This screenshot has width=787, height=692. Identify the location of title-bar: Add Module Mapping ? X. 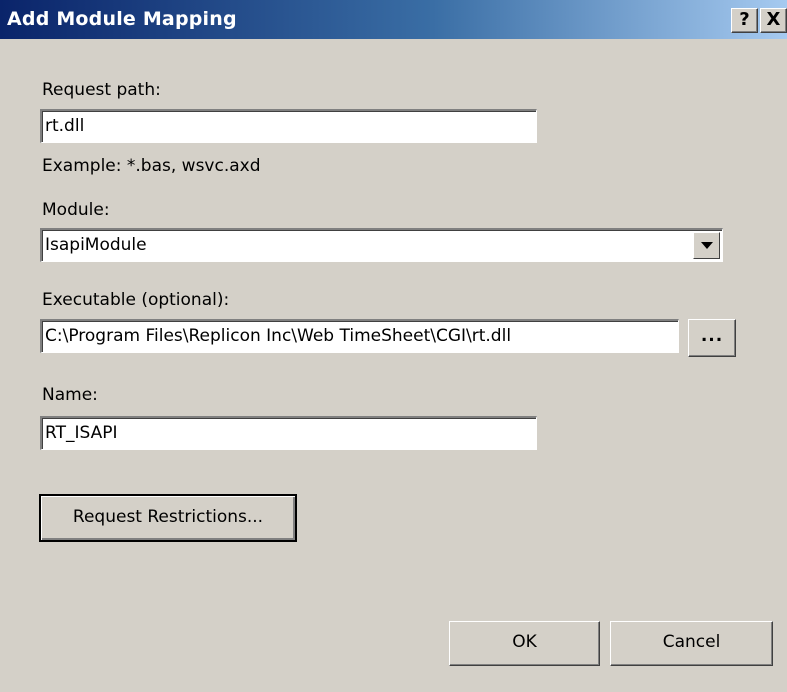
(393, 19).